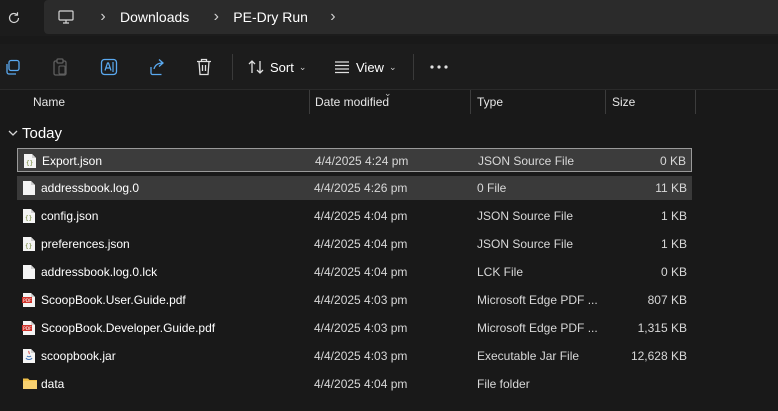  I want to click on paste-icon, so click(60, 67).